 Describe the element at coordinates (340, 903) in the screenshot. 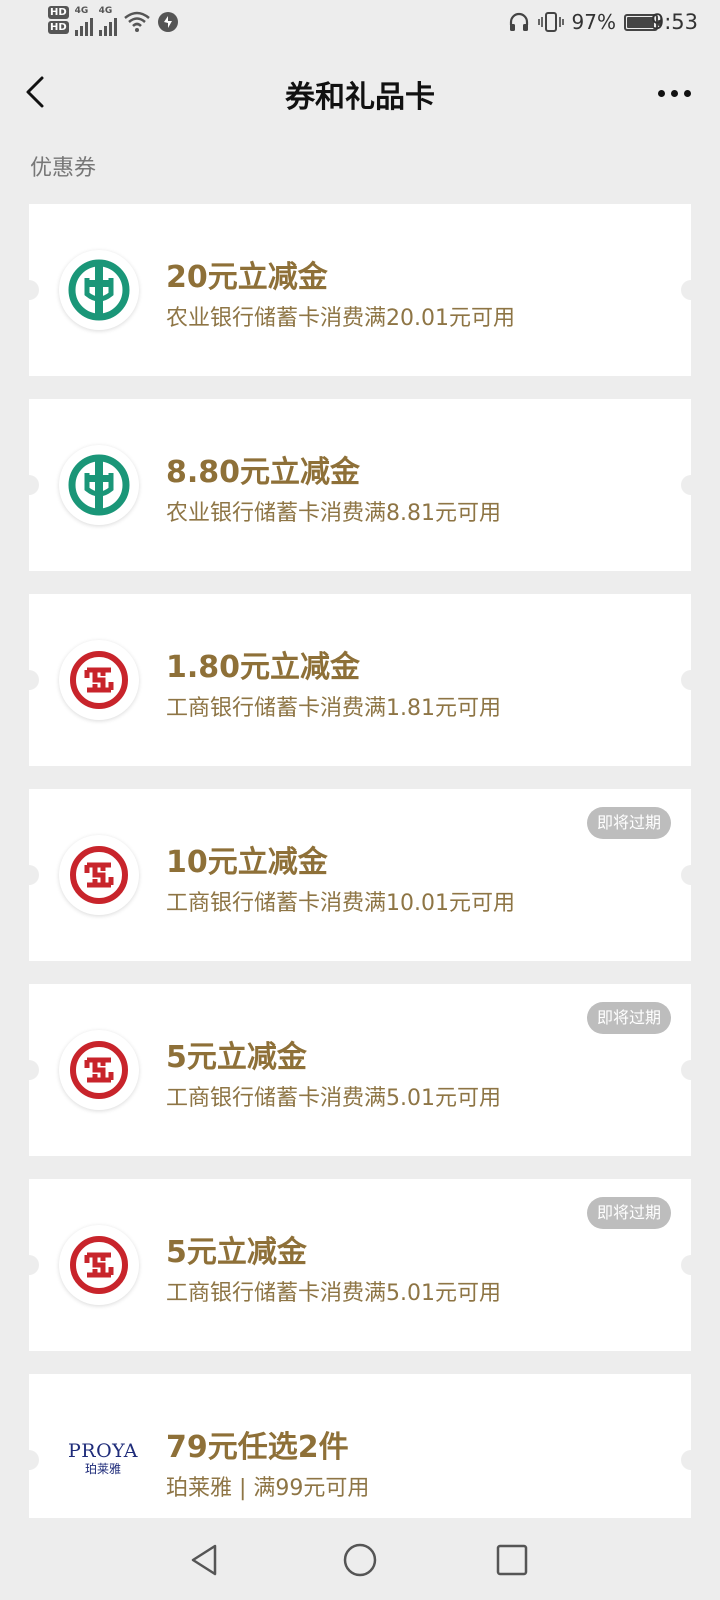

I see `coupon-subtitle: 工商银行储蓄卡消费满10.01元可用` at that location.